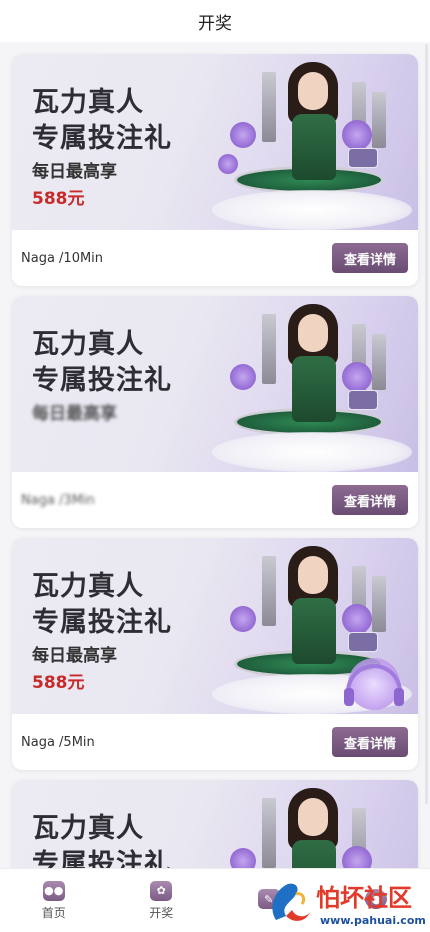 The width and height of the screenshot is (430, 932). I want to click on site-watermark: 怕坏社区 www.pahuai.com, so click(349, 905).